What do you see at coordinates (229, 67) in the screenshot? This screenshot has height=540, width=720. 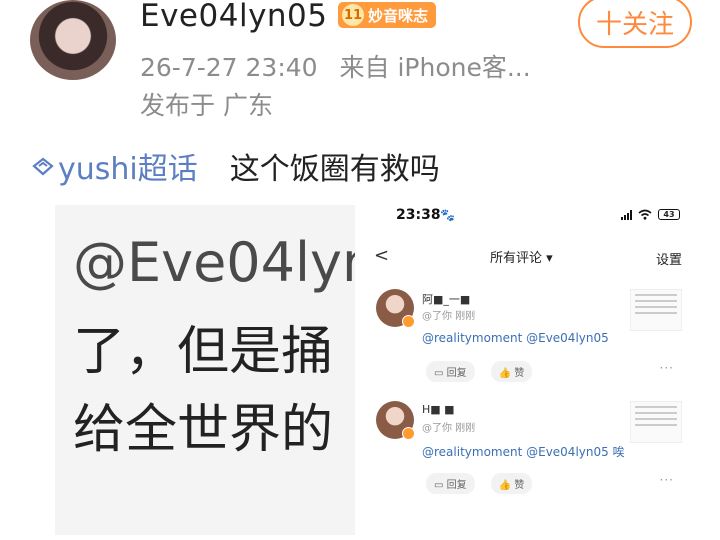 I see `post-timestamp: 26-7-27 23:40` at bounding box center [229, 67].